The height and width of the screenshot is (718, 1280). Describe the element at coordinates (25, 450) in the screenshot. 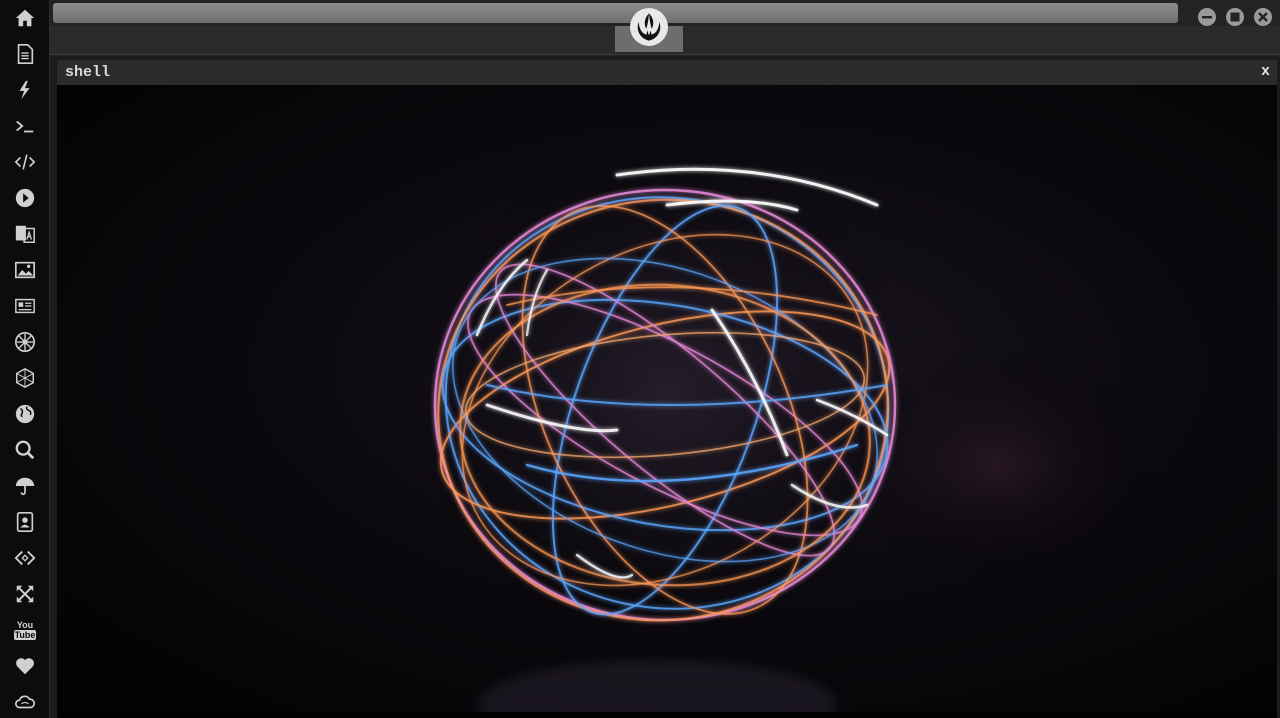

I see `search-icon` at that location.